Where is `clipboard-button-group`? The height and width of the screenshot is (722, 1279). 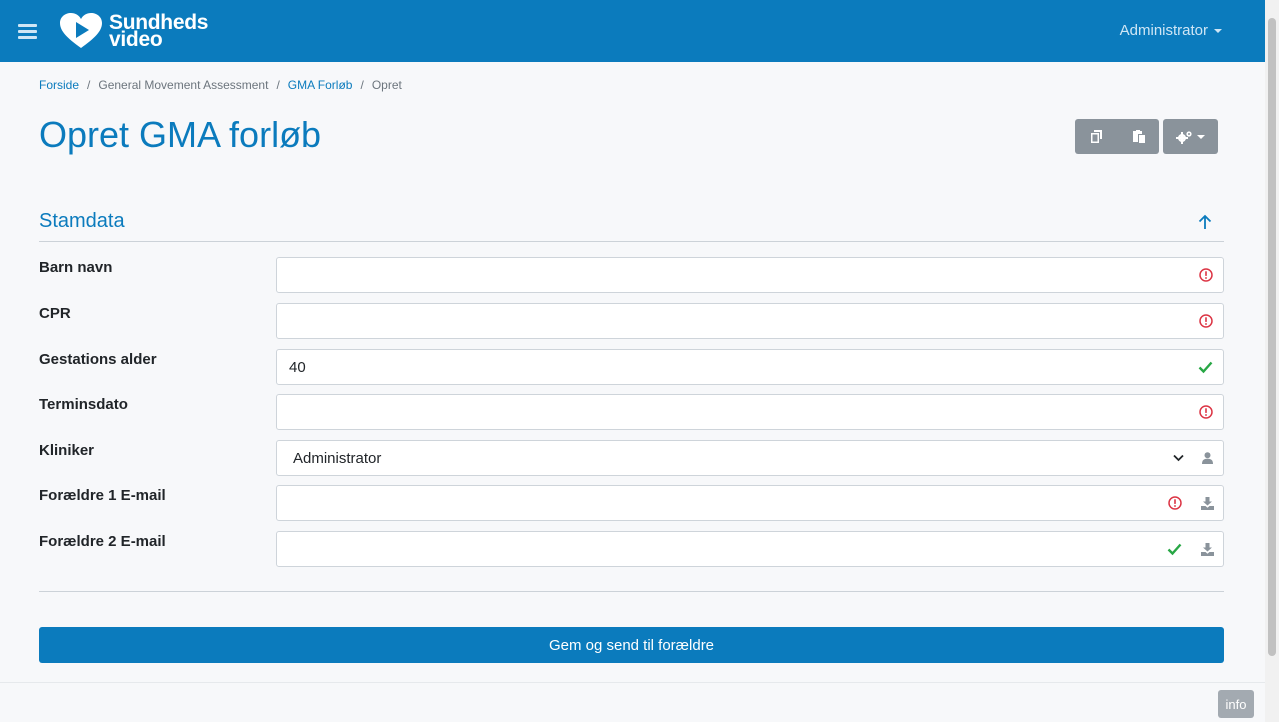
clipboard-button-group is located at coordinates (1117, 136).